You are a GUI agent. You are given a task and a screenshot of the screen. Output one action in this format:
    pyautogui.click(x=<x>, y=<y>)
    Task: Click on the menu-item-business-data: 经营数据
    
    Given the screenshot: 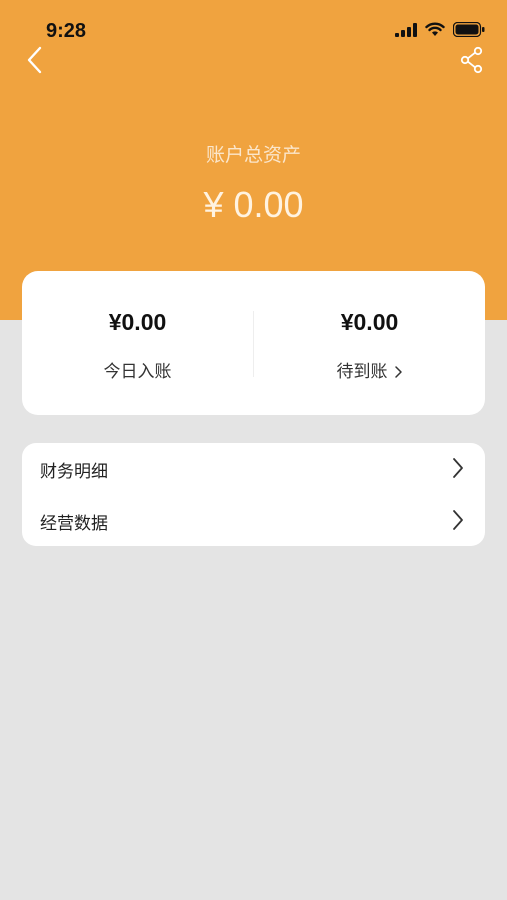 What is the action you would take?
    pyautogui.click(x=253, y=520)
    